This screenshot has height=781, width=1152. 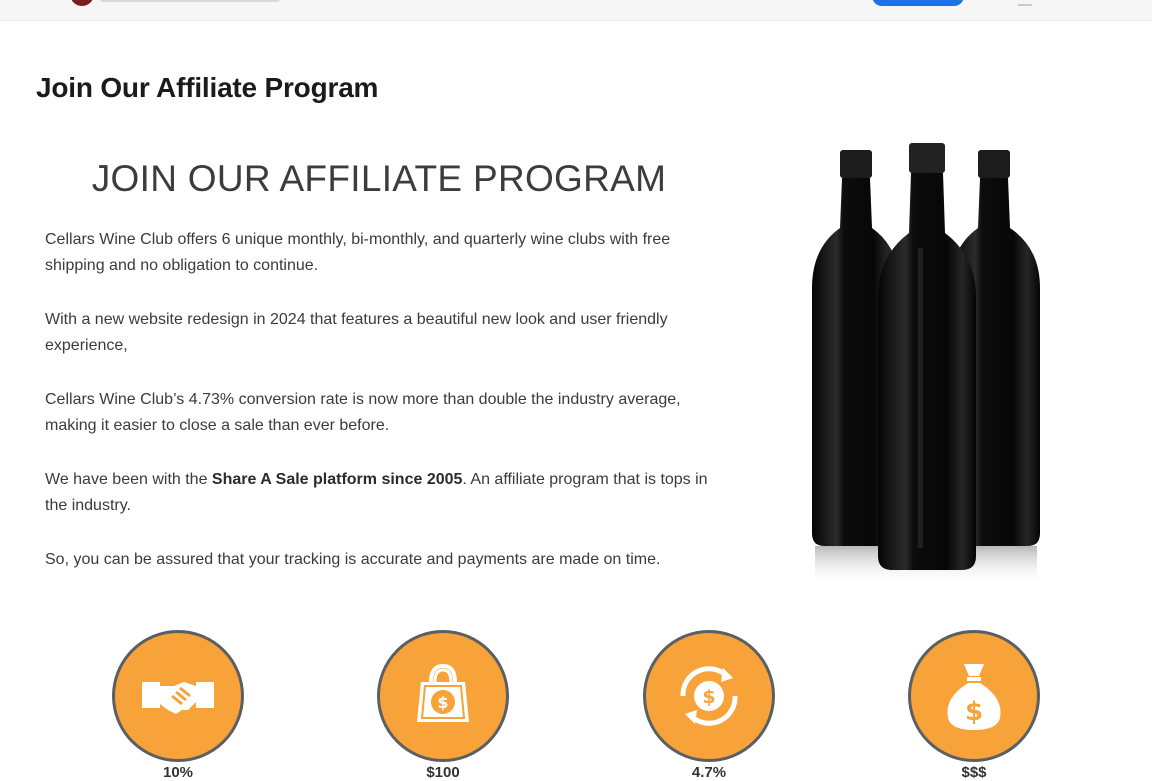 I want to click on three-wine-bottles-image, so click(x=926, y=364).